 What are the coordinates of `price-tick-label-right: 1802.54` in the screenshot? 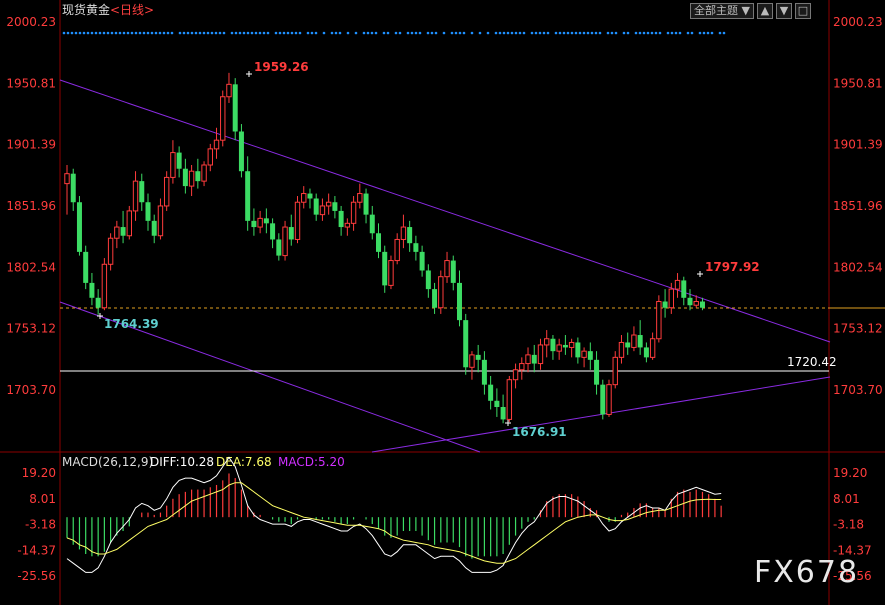 It's located at (858, 267).